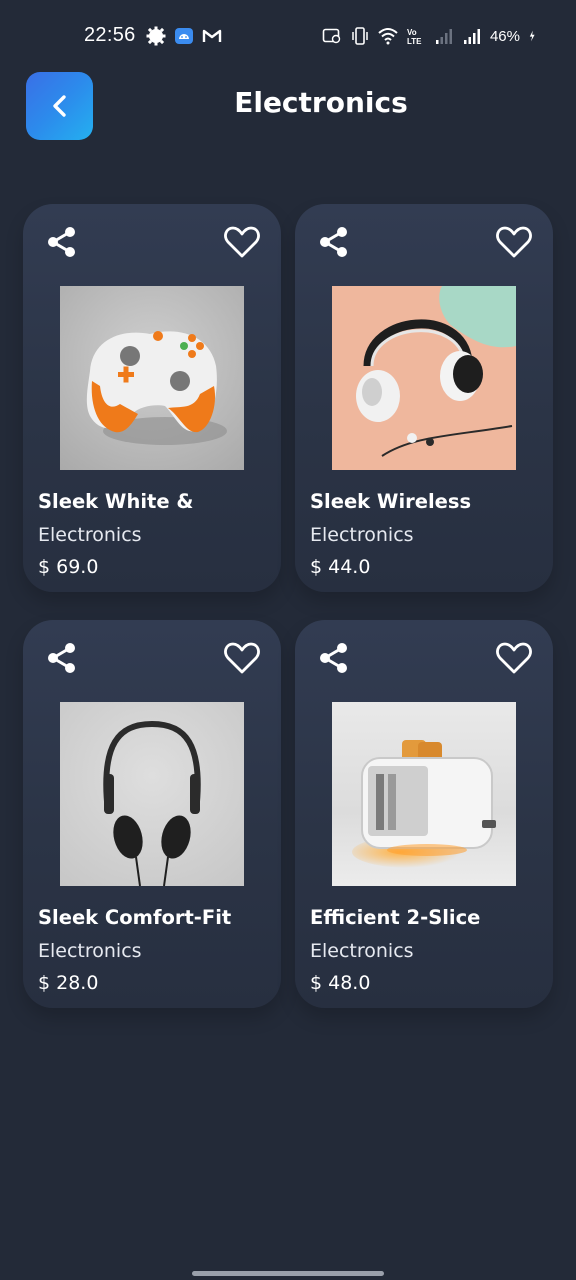 Image resolution: width=576 pixels, height=1280 pixels. Describe the element at coordinates (331, 36) in the screenshot. I see `screen-record-icon` at that location.